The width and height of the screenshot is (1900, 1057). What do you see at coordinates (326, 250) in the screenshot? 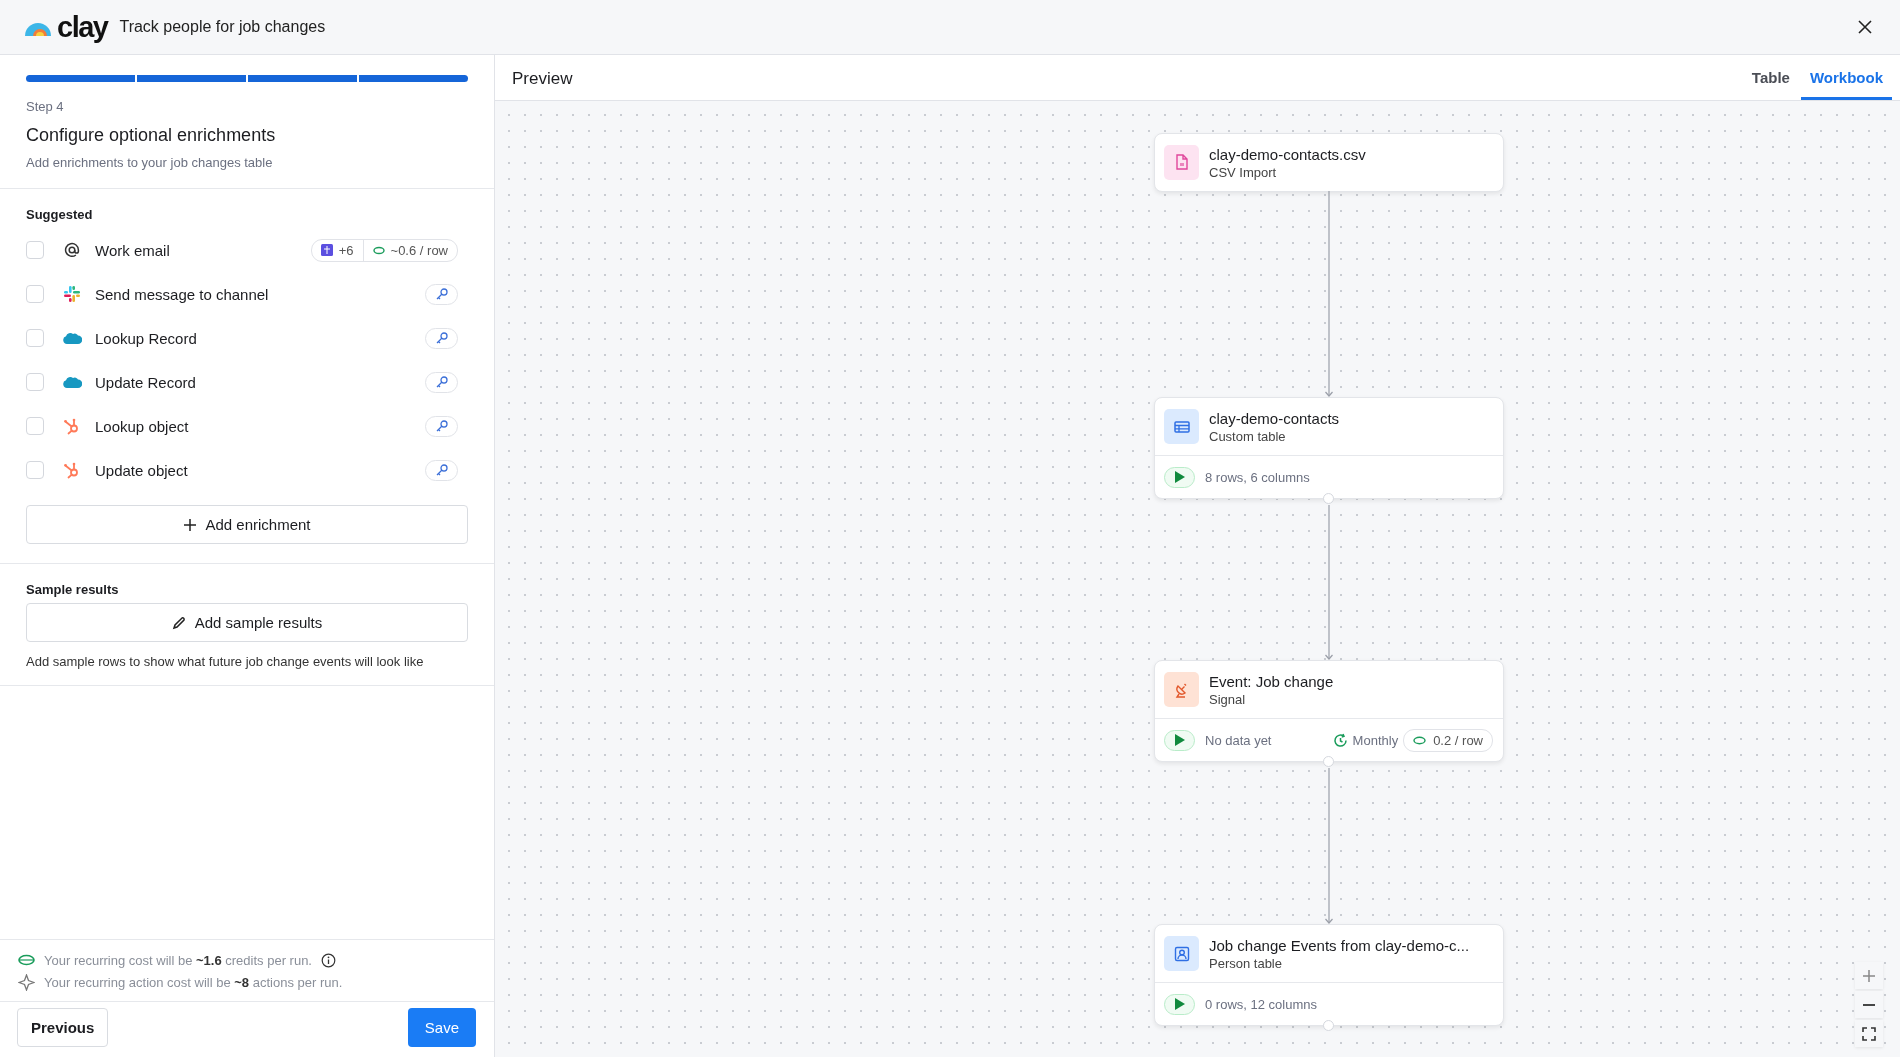
I see `provider-icon` at bounding box center [326, 250].